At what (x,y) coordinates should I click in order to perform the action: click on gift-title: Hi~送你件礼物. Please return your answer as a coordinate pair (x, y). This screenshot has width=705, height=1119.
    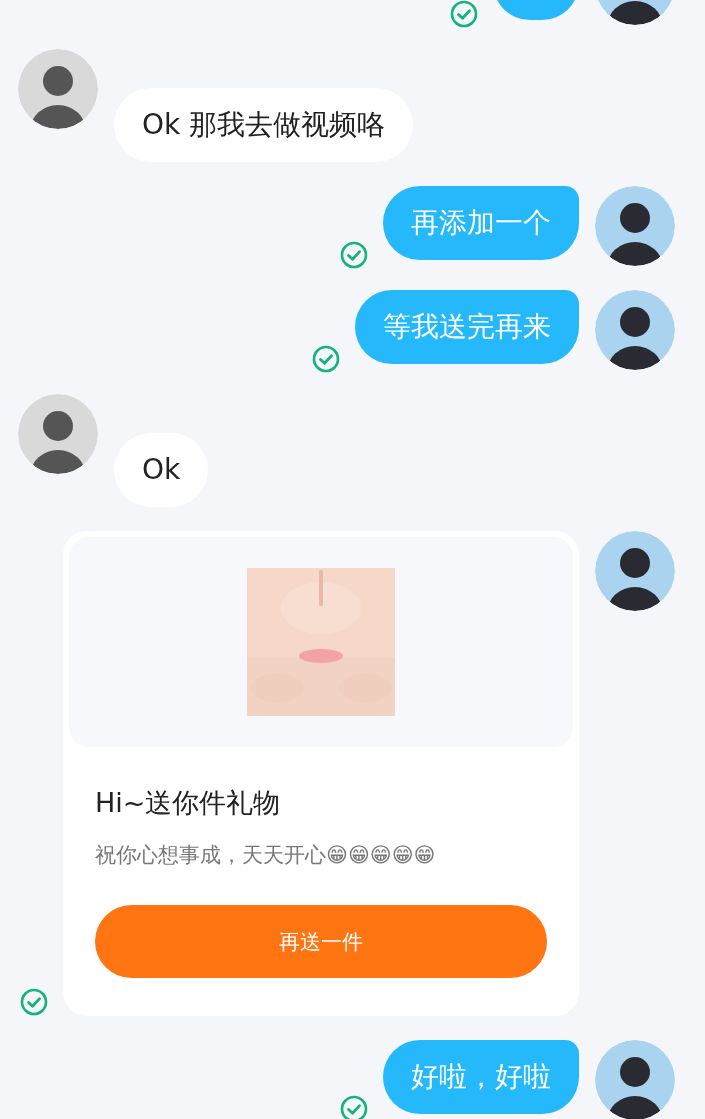
    Looking at the image, I should click on (188, 803).